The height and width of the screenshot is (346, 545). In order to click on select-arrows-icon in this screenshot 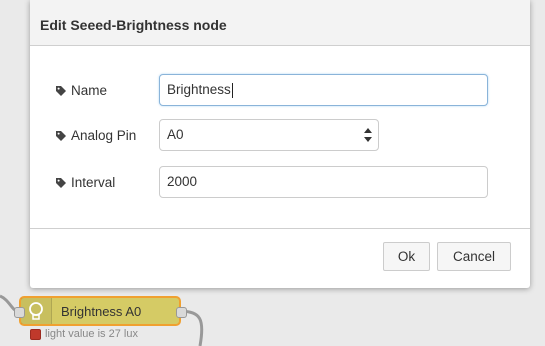, I will do `click(368, 135)`.